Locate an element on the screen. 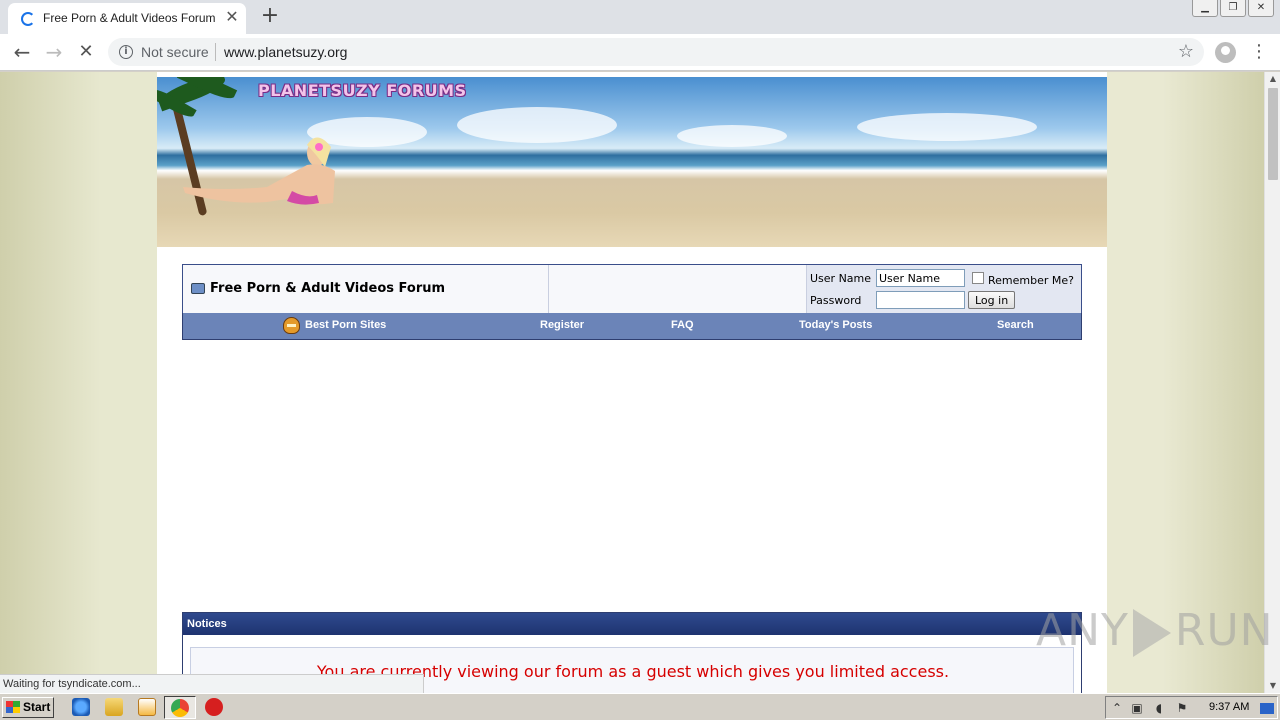 The height and width of the screenshot is (720, 1280). chrome-icon is located at coordinates (180, 708).